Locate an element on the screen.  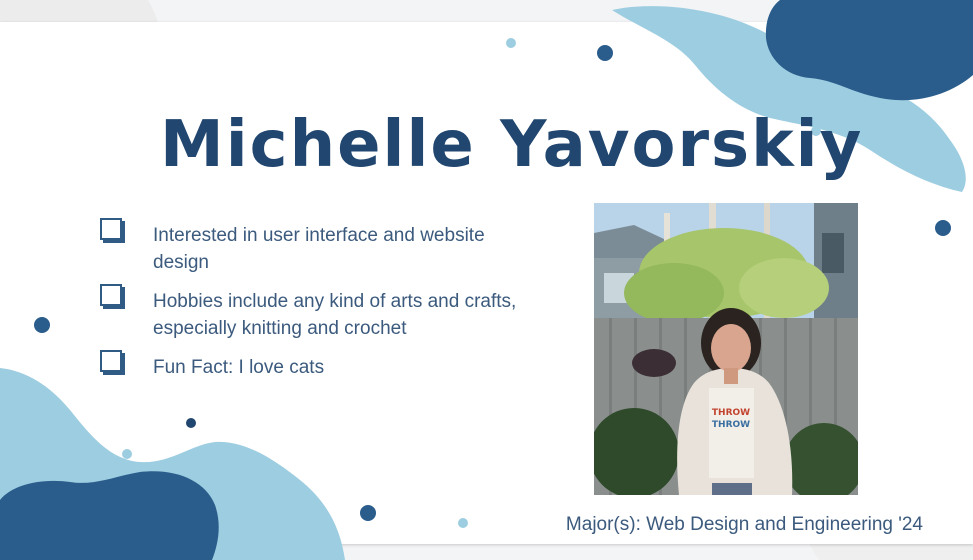
bullet-item: Fun Fact: I love cats is located at coordinates (315, 365).